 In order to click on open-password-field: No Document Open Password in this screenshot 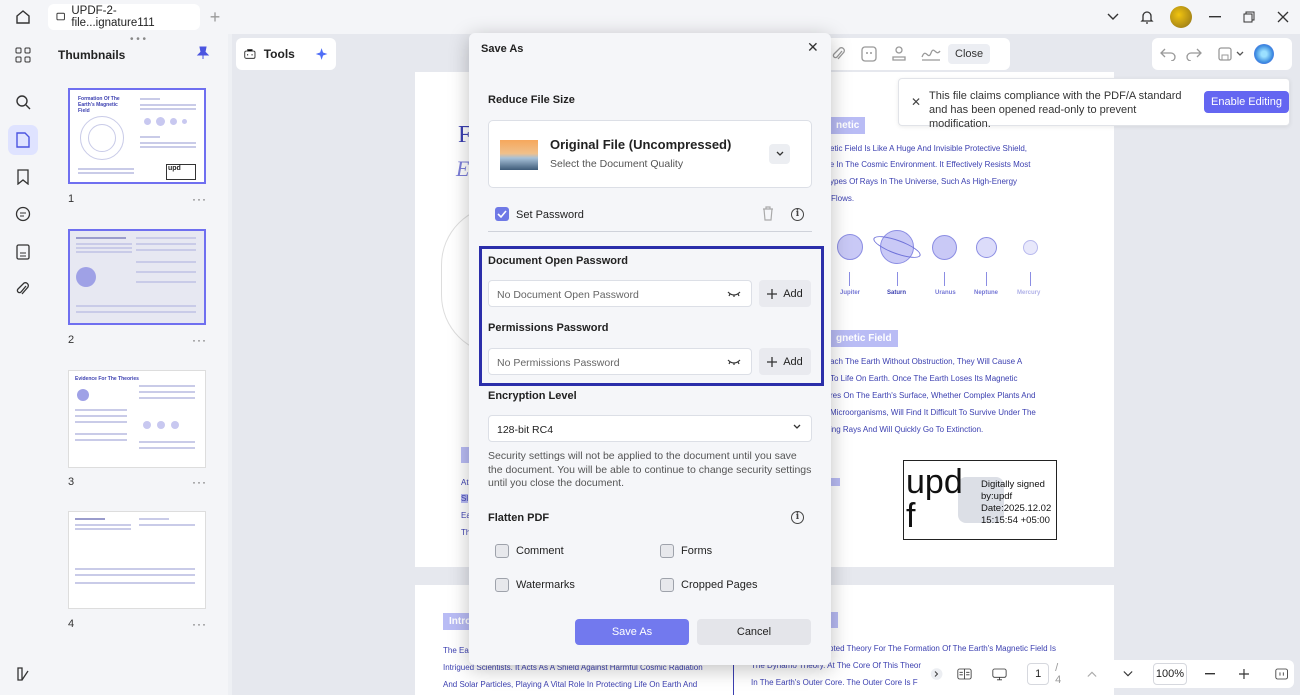, I will do `click(620, 293)`.